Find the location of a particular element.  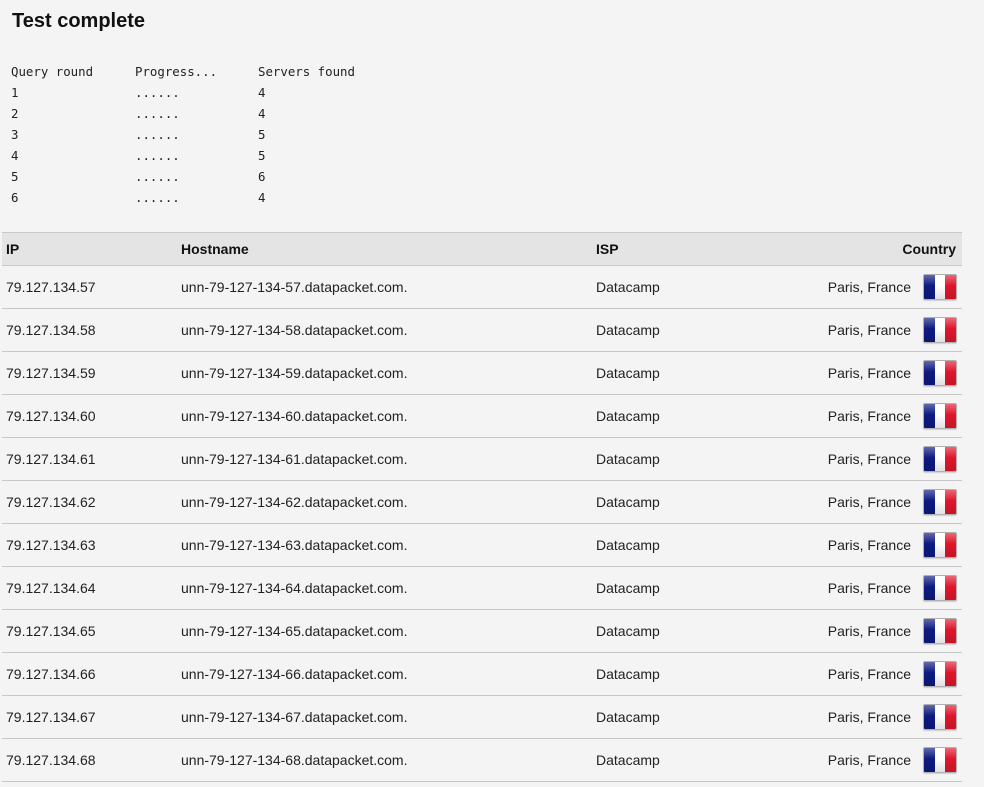

query-round-row: 3 ...... 5 is located at coordinates (194, 134).